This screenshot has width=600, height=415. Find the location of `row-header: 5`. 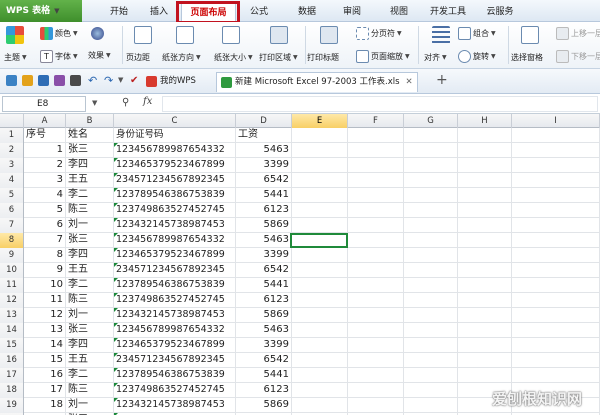

row-header: 5 is located at coordinates (12, 195).